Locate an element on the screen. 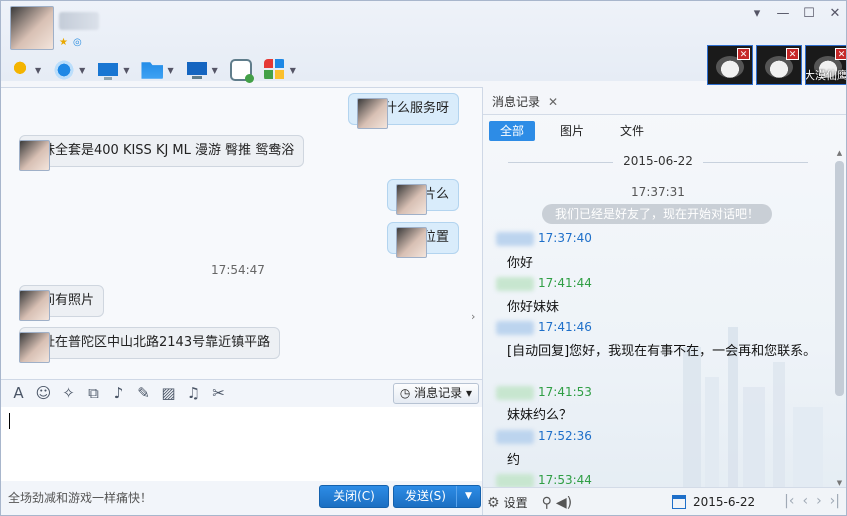 The height and width of the screenshot is (516, 847). message-row: 具体位置 is located at coordinates (427, 240).